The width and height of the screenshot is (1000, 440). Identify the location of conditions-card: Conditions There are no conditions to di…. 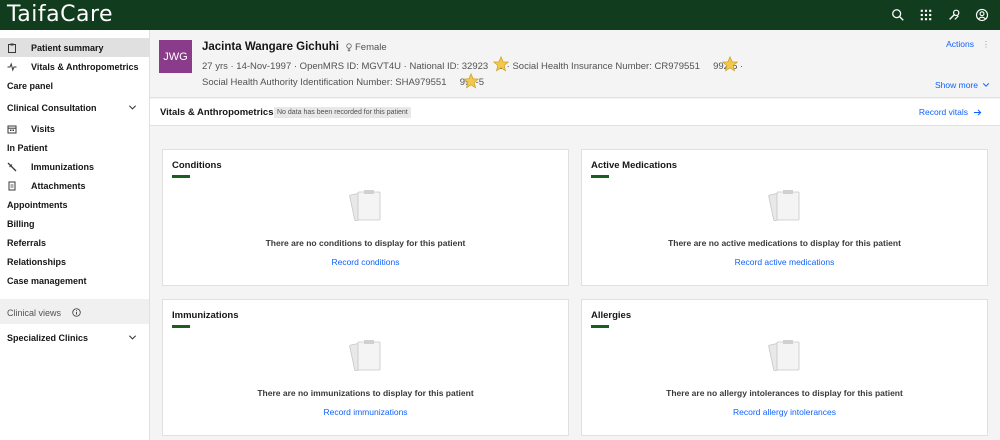
(365, 217).